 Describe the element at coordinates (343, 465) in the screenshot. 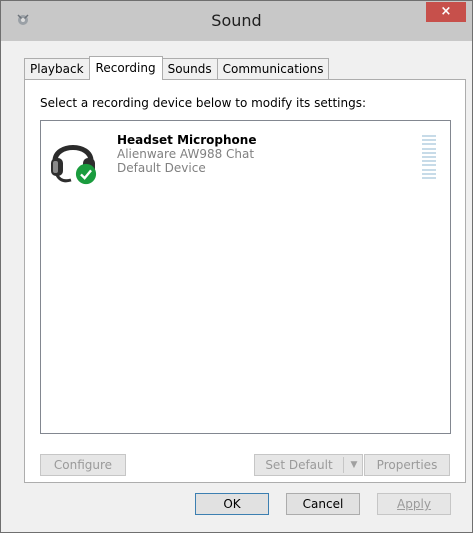

I see `split-divider` at that location.